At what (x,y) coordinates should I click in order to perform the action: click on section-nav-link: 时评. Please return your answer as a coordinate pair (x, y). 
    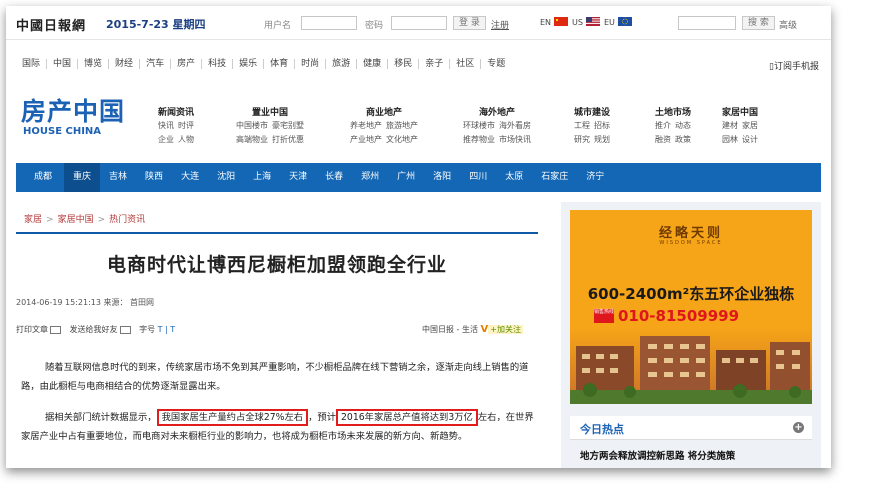
    Looking at the image, I should click on (186, 125).